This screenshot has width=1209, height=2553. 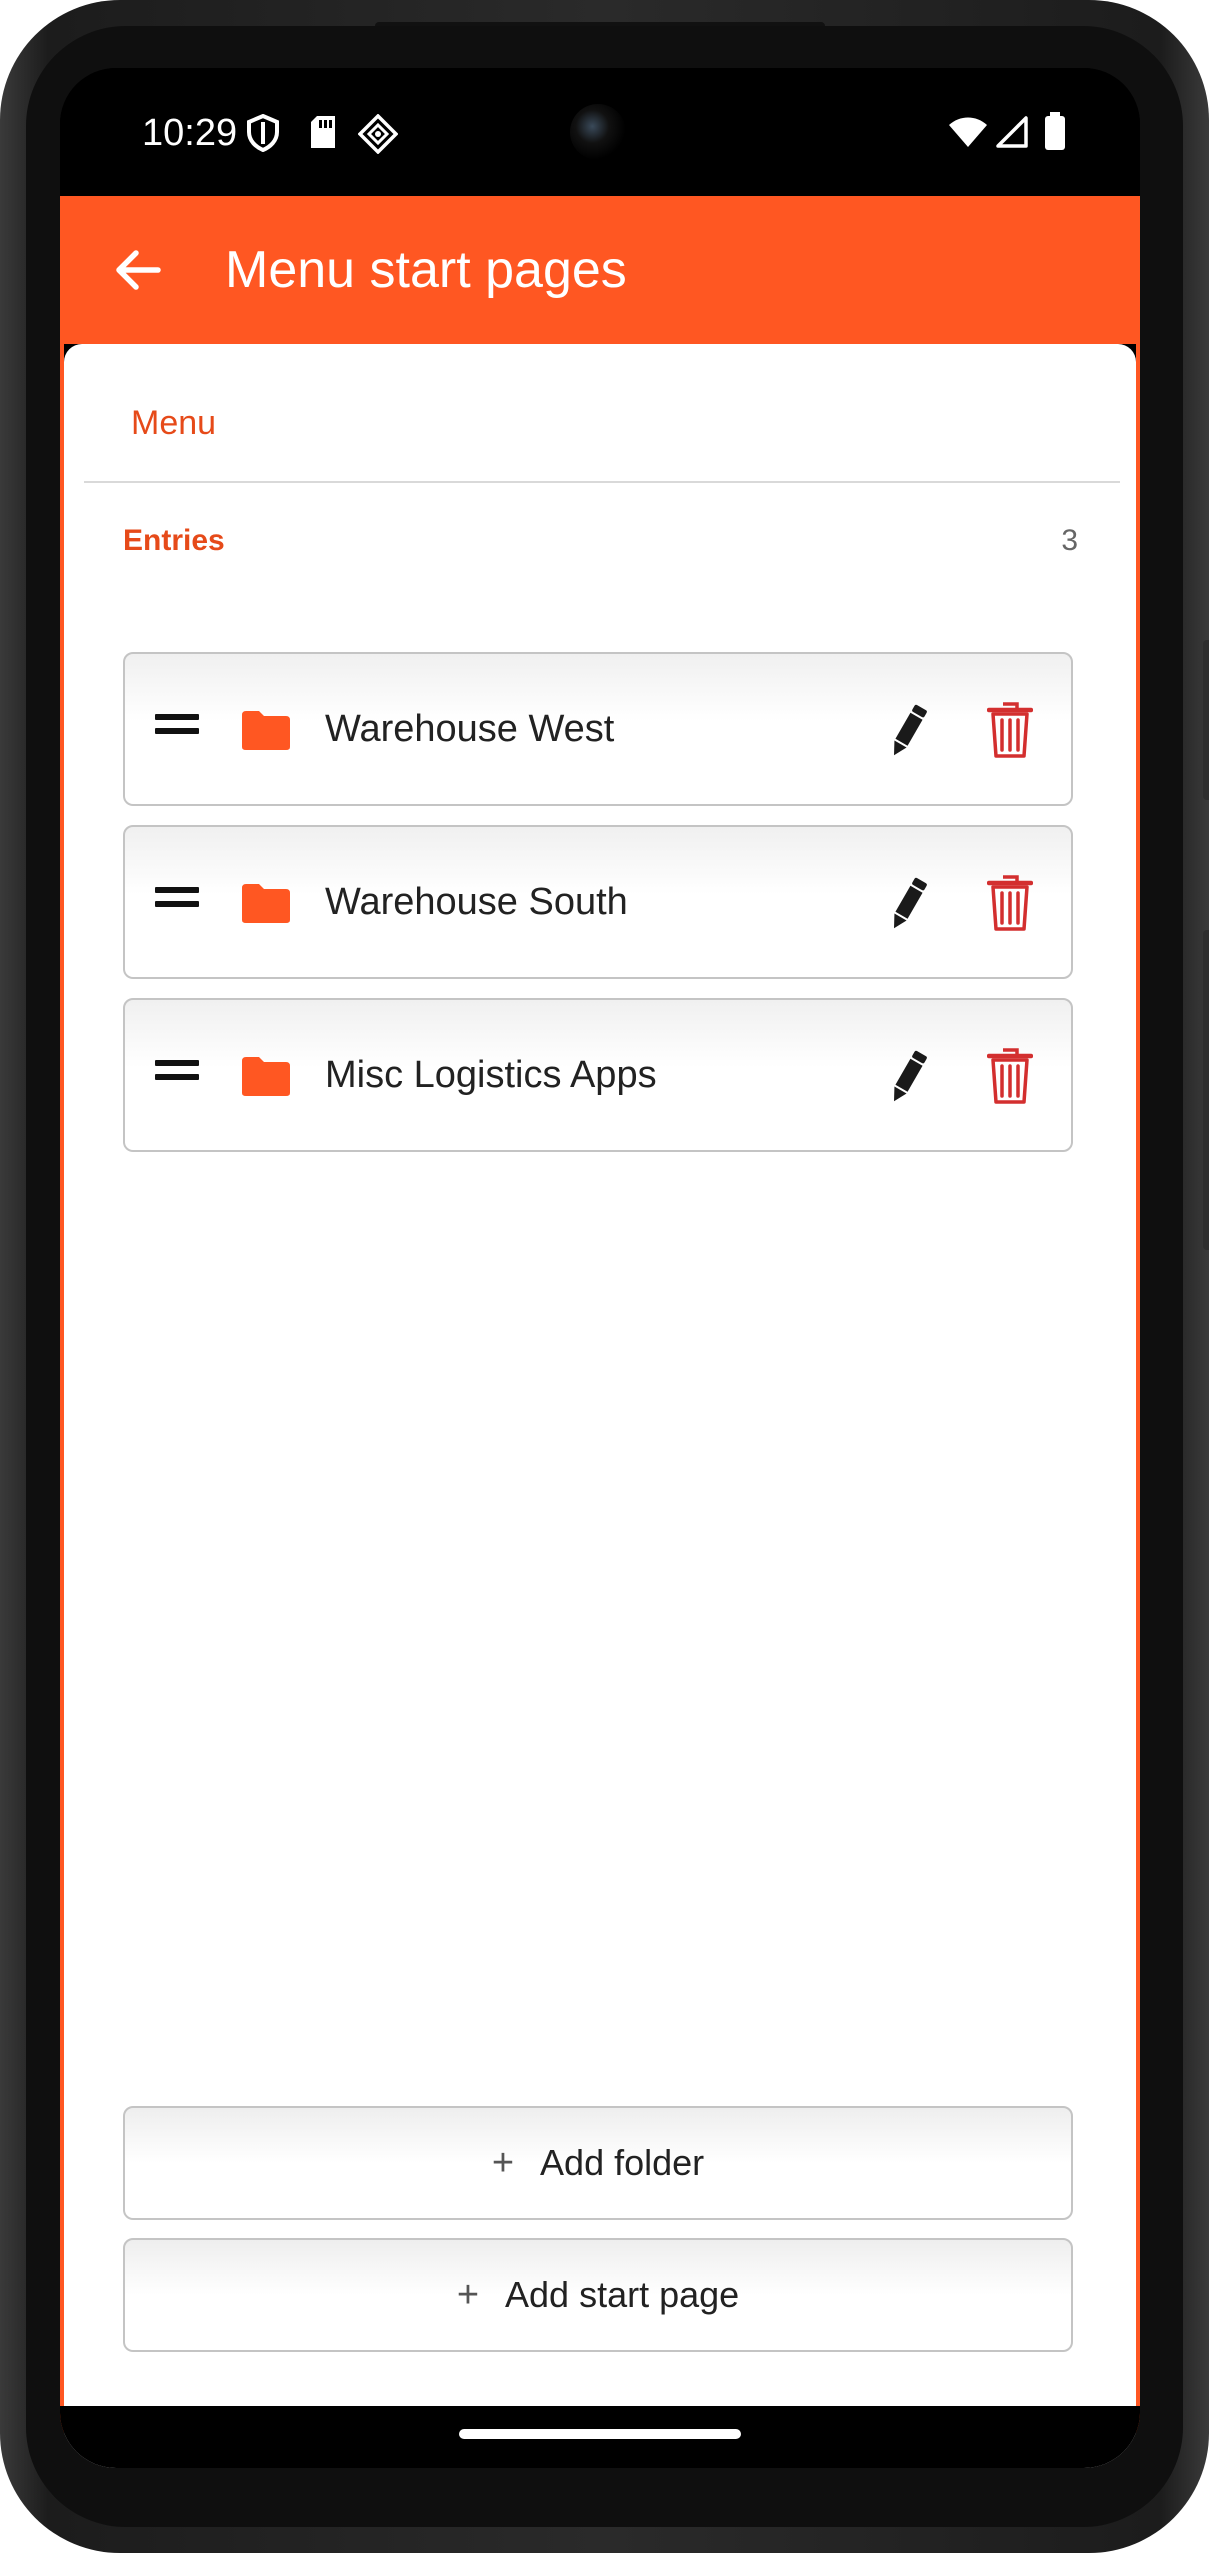 I want to click on entries-heading: Entries, so click(x=174, y=540).